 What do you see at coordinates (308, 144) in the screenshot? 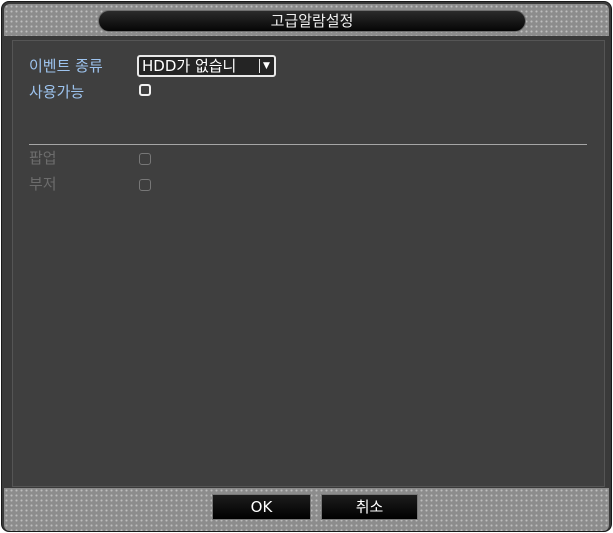
I see `divider` at bounding box center [308, 144].